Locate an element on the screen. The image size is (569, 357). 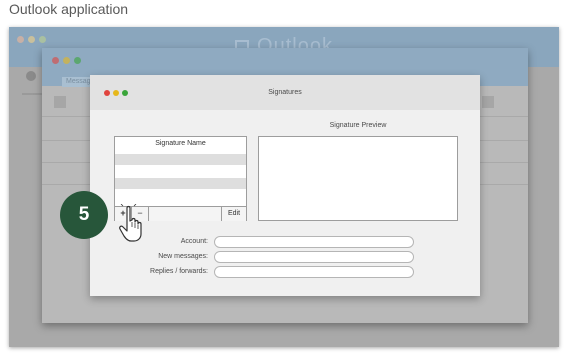
signature-preview-label: Signature Preview is located at coordinates (358, 125).